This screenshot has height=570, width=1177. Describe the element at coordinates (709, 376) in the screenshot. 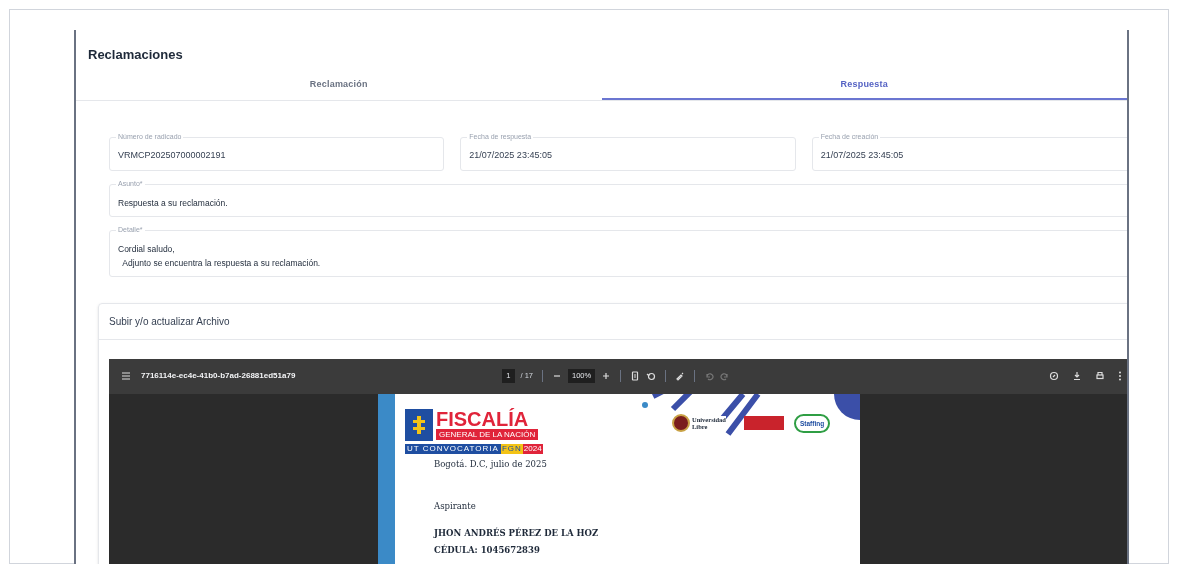

I see `undo-icon` at that location.